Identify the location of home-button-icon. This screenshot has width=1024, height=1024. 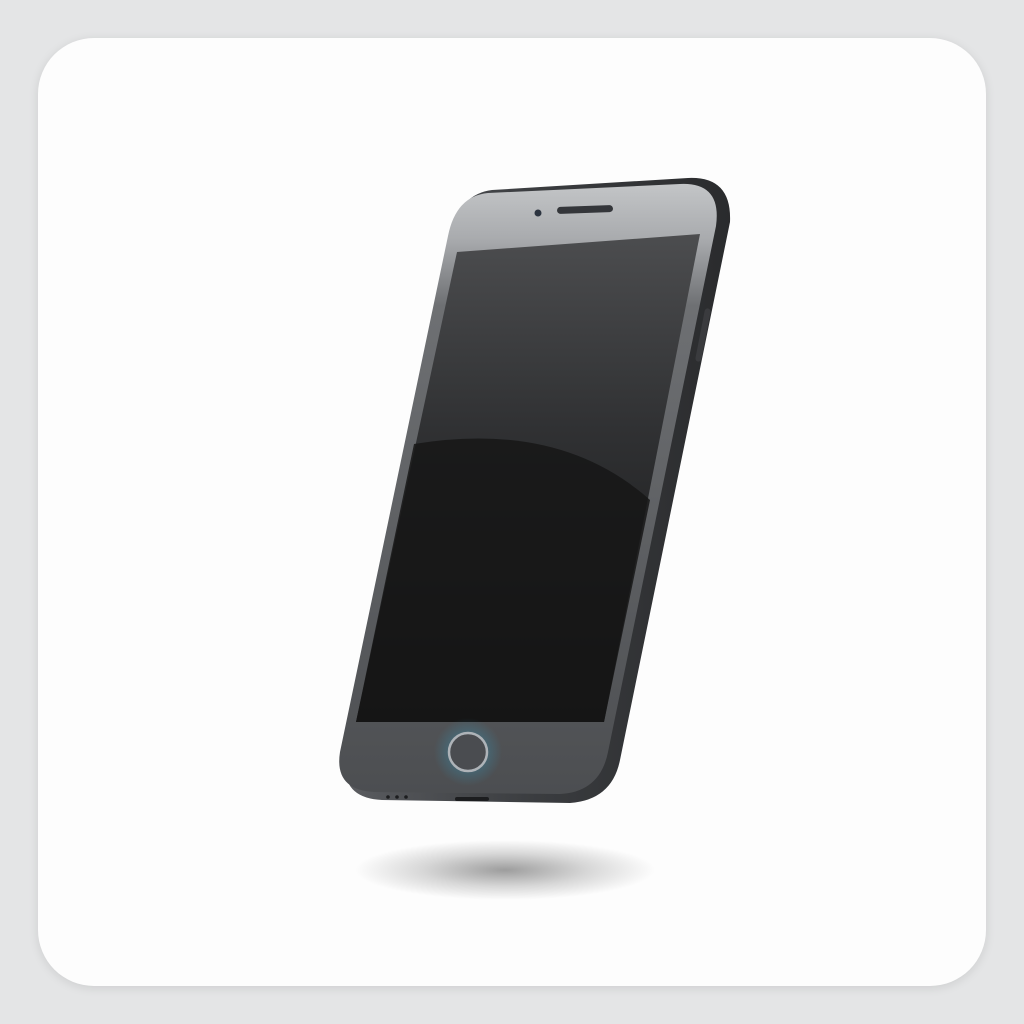
(468, 752).